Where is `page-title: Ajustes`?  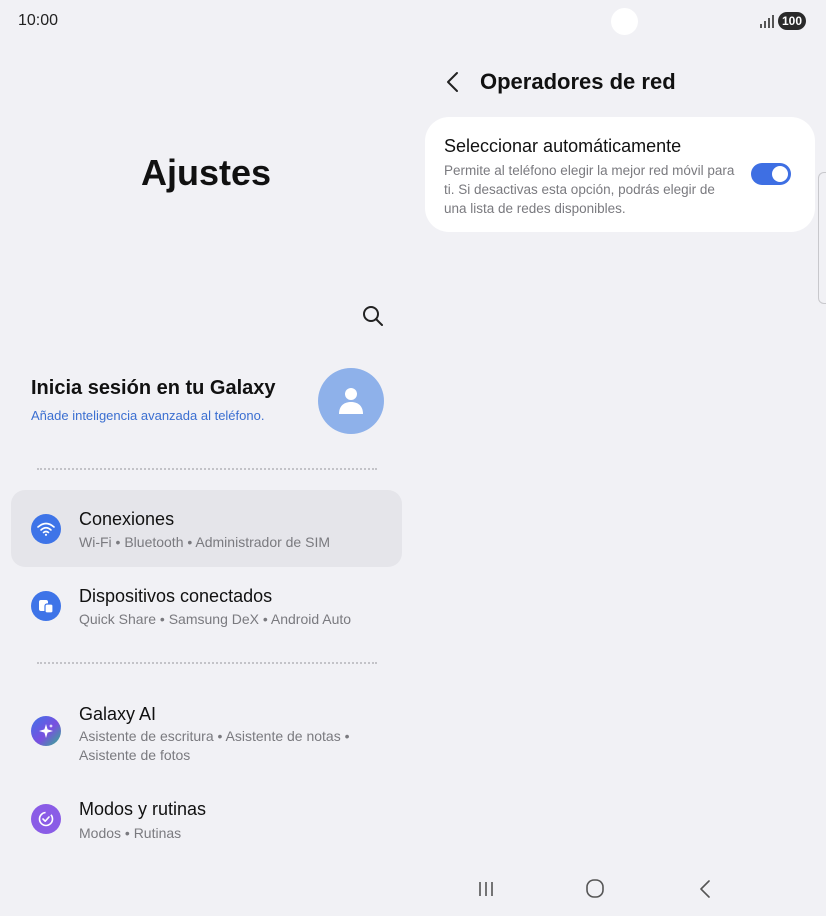
page-title: Ajustes is located at coordinates (206, 172).